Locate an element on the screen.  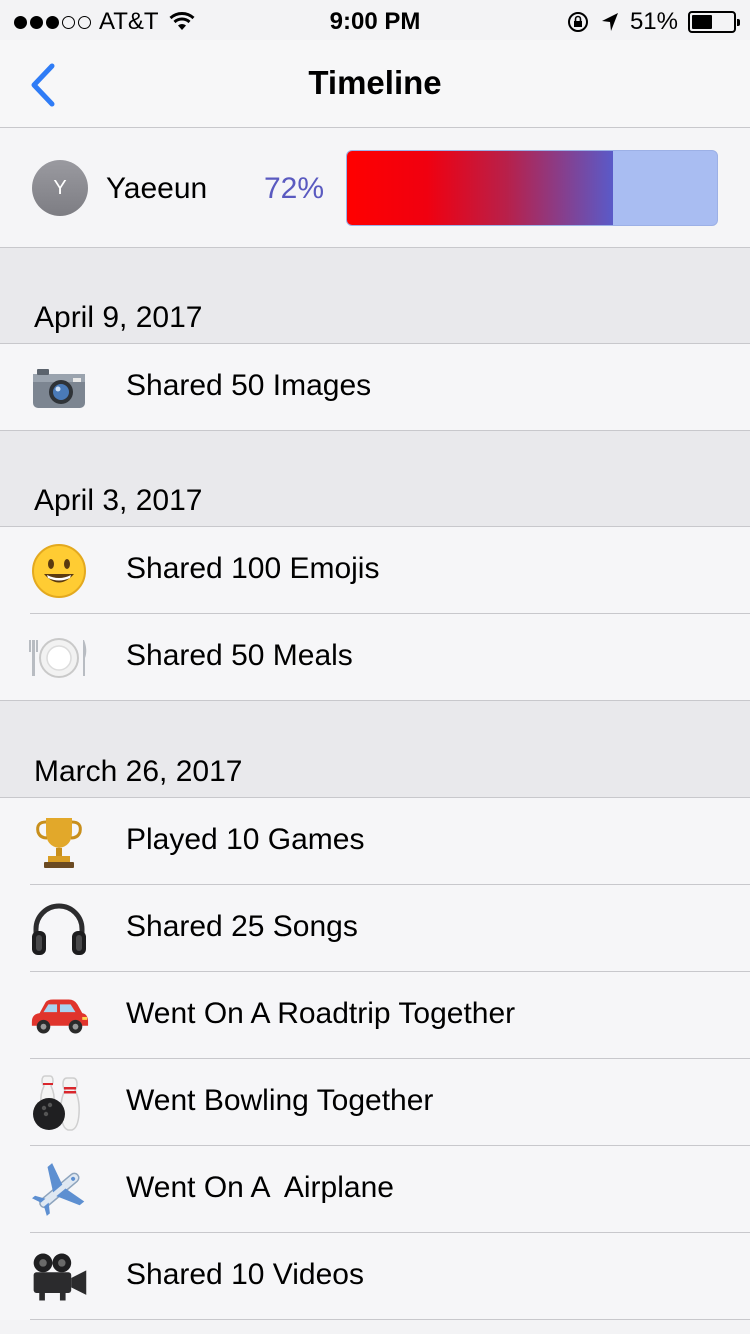
profile-row: Y Yaeeun 72% is located at coordinates (375, 188).